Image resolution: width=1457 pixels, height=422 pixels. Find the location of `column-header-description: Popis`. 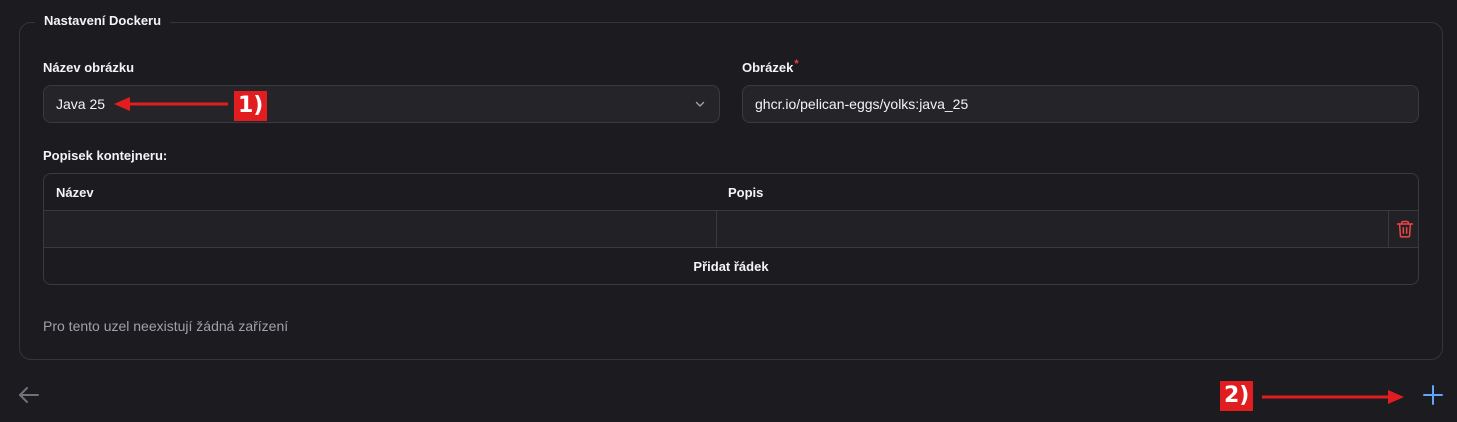

column-header-description: Popis is located at coordinates (746, 192).